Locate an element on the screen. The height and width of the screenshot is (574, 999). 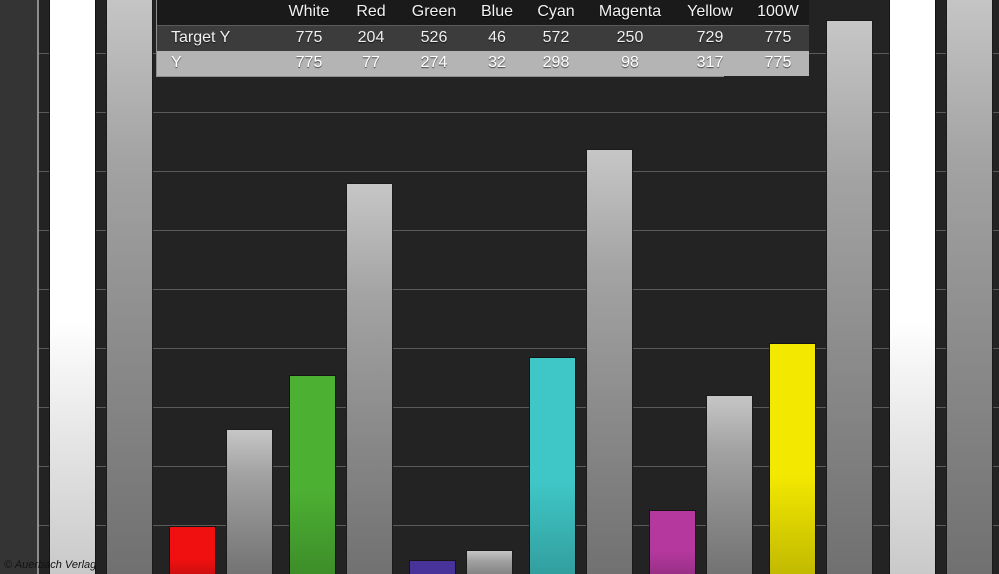
bar-target-red is located at coordinates (249, 501).